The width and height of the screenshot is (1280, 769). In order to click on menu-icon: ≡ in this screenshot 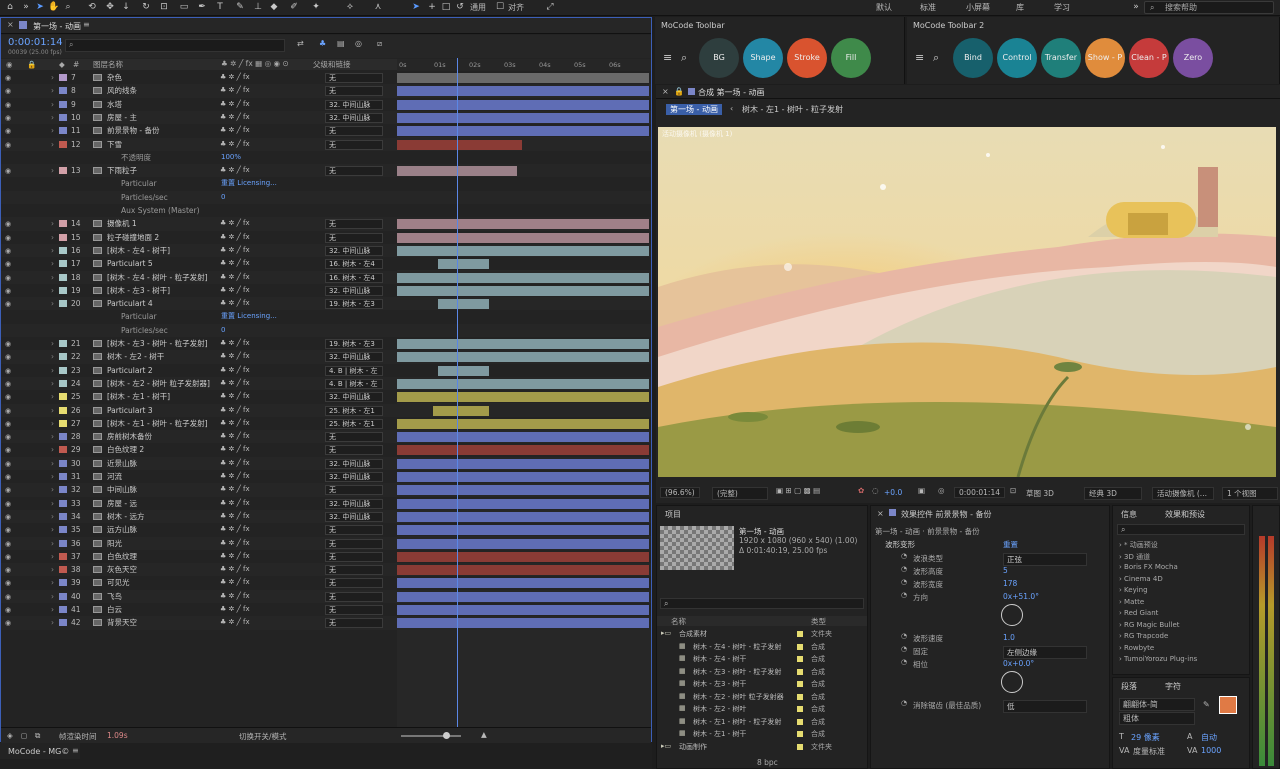, I will do `click(75, 750)`.